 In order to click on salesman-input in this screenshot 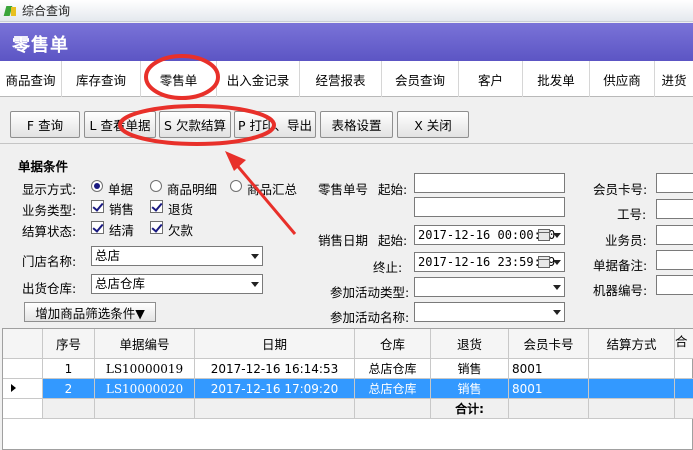, I will do `click(674, 235)`.